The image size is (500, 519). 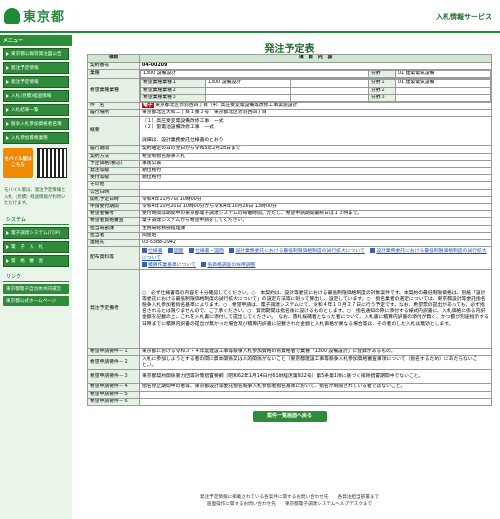 What do you see at coordinates (113, 185) in the screenshot?
I see `row-key: その他` at bounding box center [113, 185].